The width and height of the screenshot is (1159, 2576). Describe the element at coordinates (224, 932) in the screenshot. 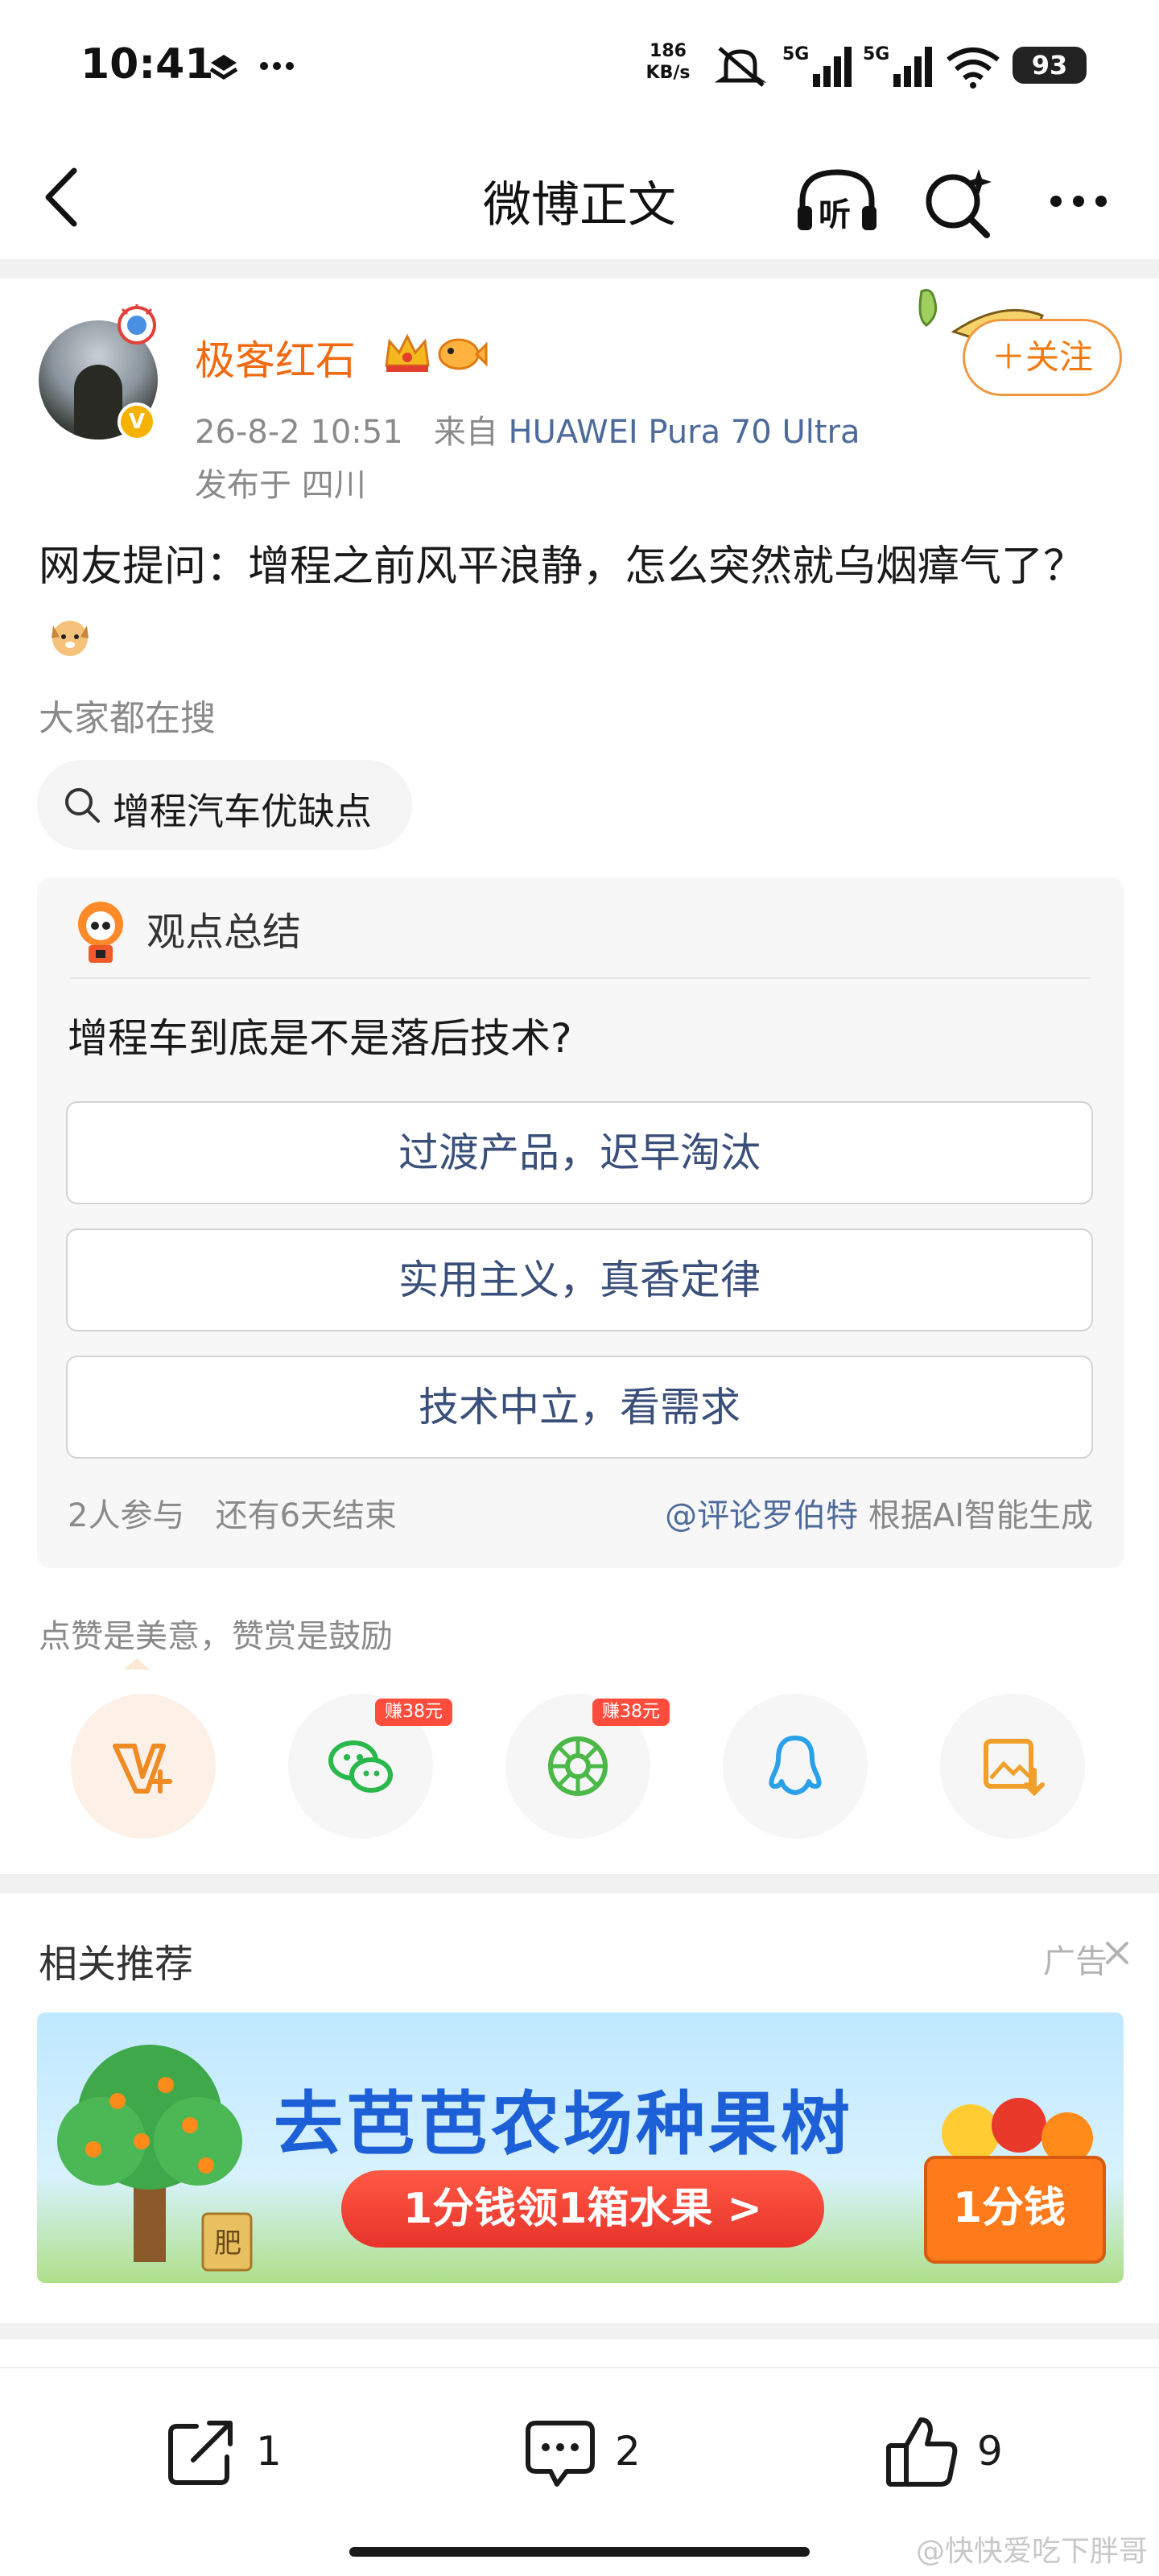

I see `poll-header: 观点总结` at that location.